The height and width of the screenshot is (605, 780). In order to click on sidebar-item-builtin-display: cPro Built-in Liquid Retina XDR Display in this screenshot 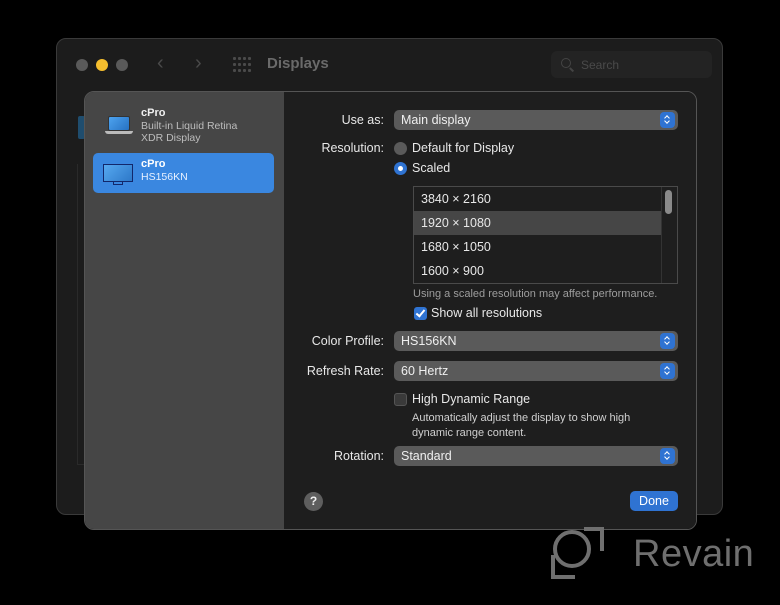, I will do `click(183, 125)`.